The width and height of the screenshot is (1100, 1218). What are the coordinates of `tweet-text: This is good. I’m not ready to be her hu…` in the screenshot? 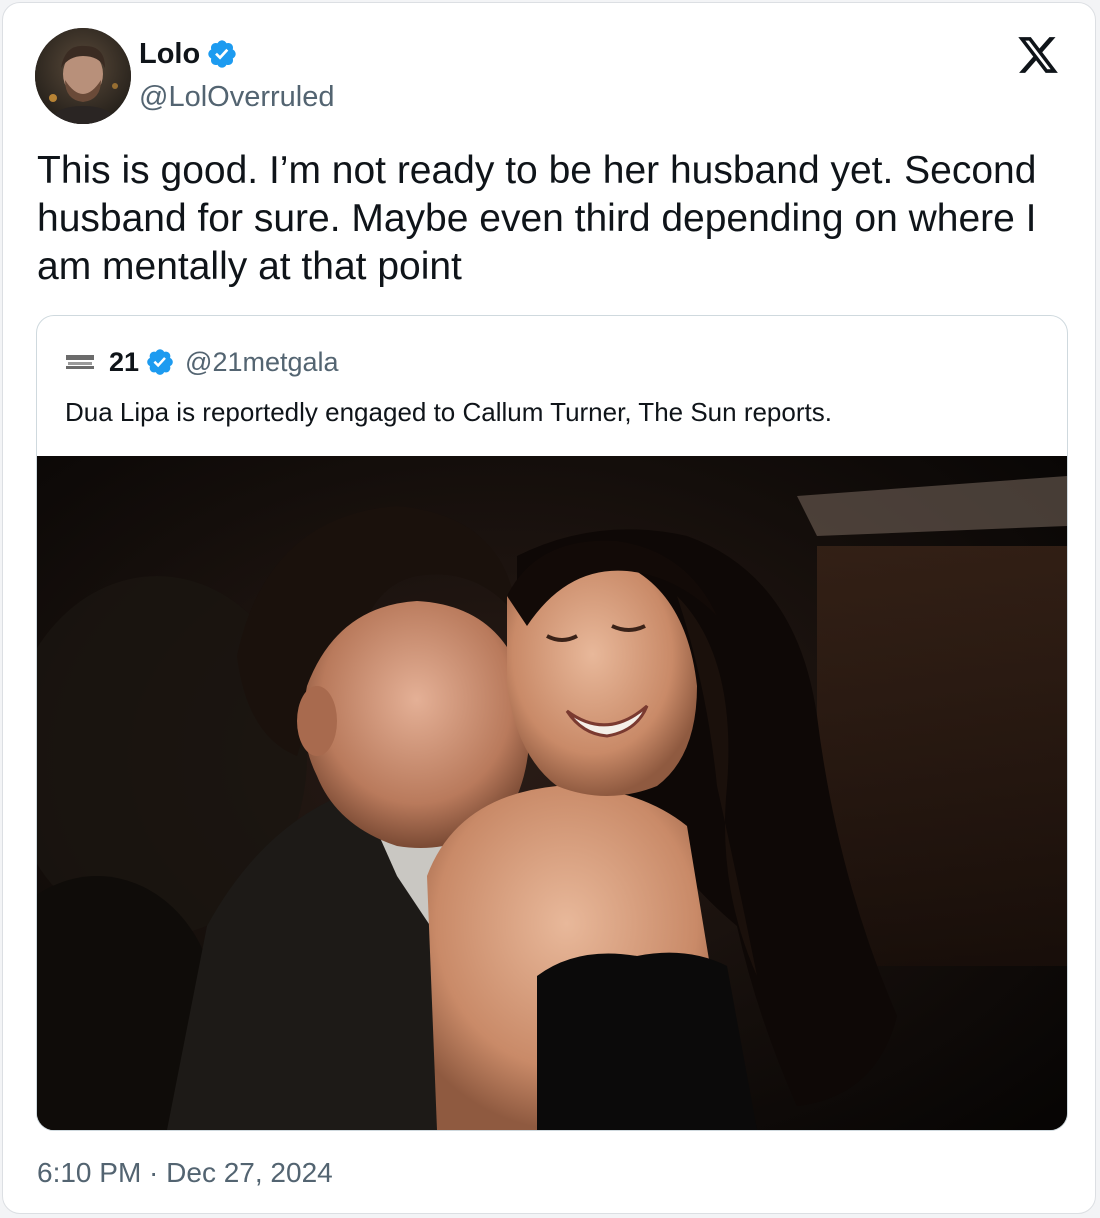 It's located at (537, 218).